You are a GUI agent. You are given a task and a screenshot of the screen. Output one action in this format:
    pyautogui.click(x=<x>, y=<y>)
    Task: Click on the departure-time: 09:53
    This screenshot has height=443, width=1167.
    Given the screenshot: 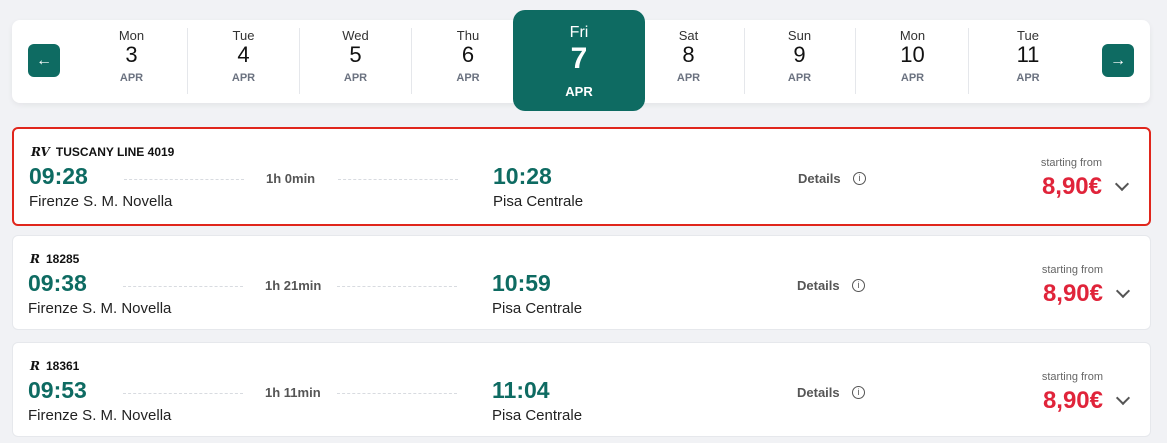 What is the action you would take?
    pyautogui.click(x=57, y=390)
    